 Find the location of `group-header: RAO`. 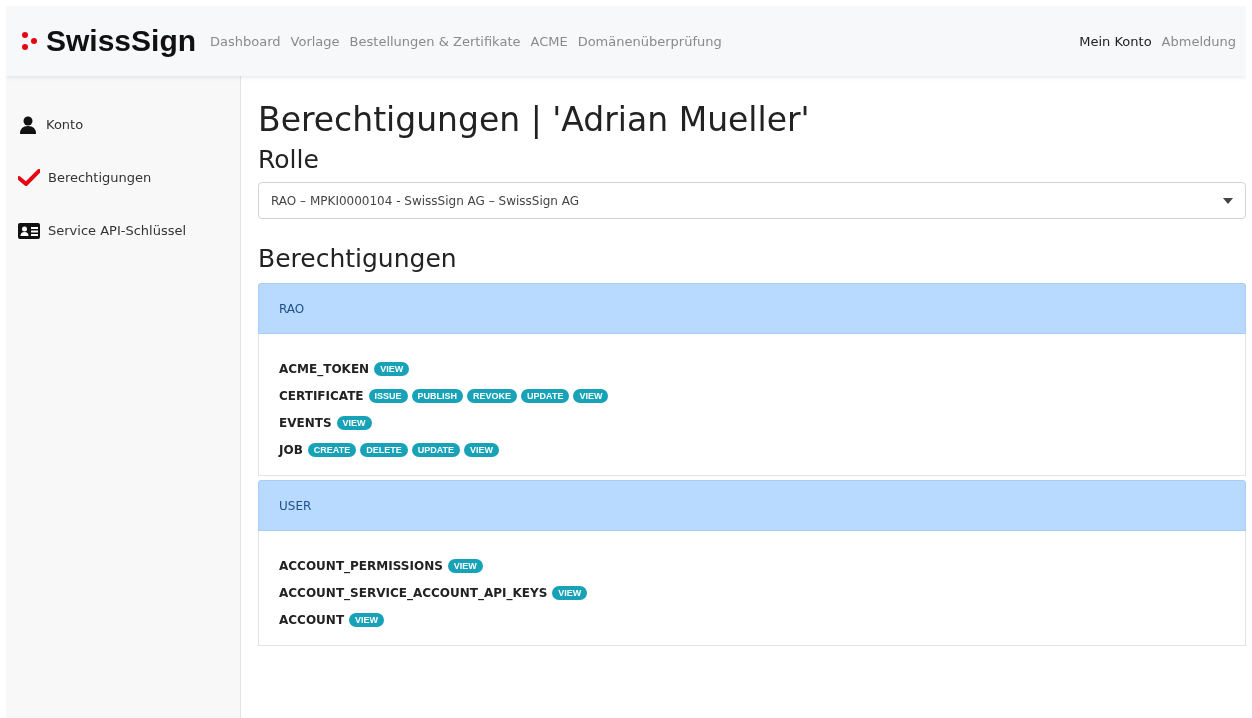

group-header: RAO is located at coordinates (752, 308).